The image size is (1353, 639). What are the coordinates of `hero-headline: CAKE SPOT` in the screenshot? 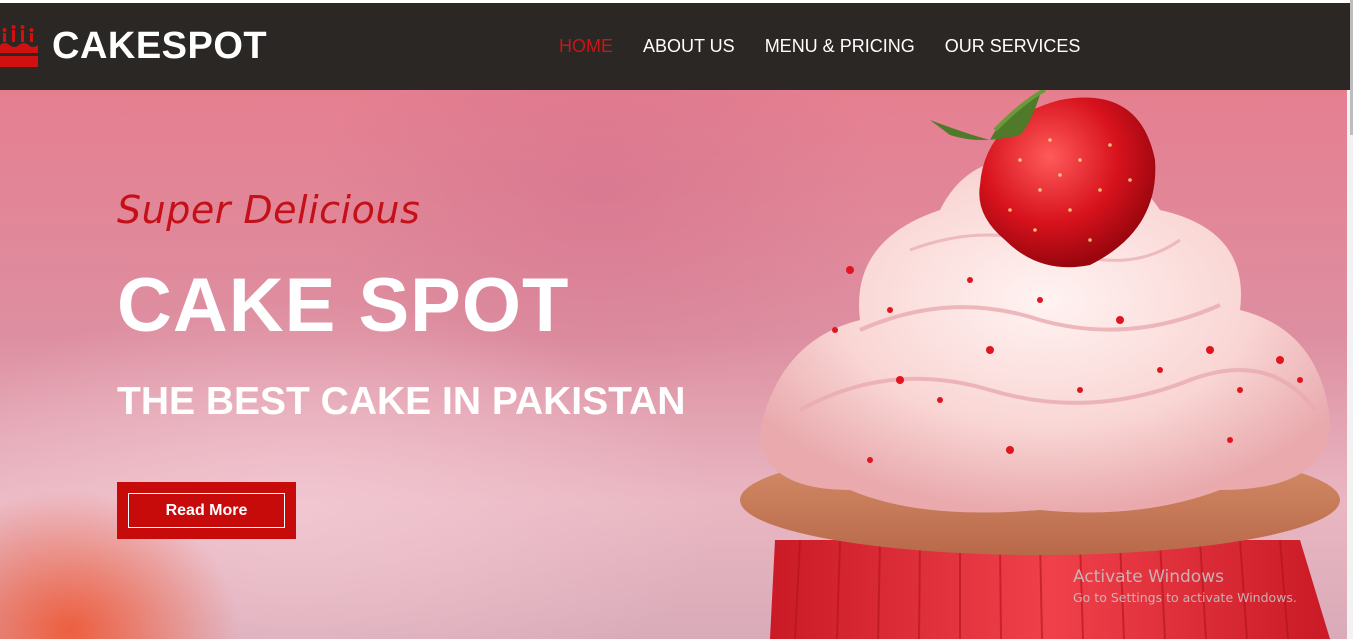 It's located at (343, 305).